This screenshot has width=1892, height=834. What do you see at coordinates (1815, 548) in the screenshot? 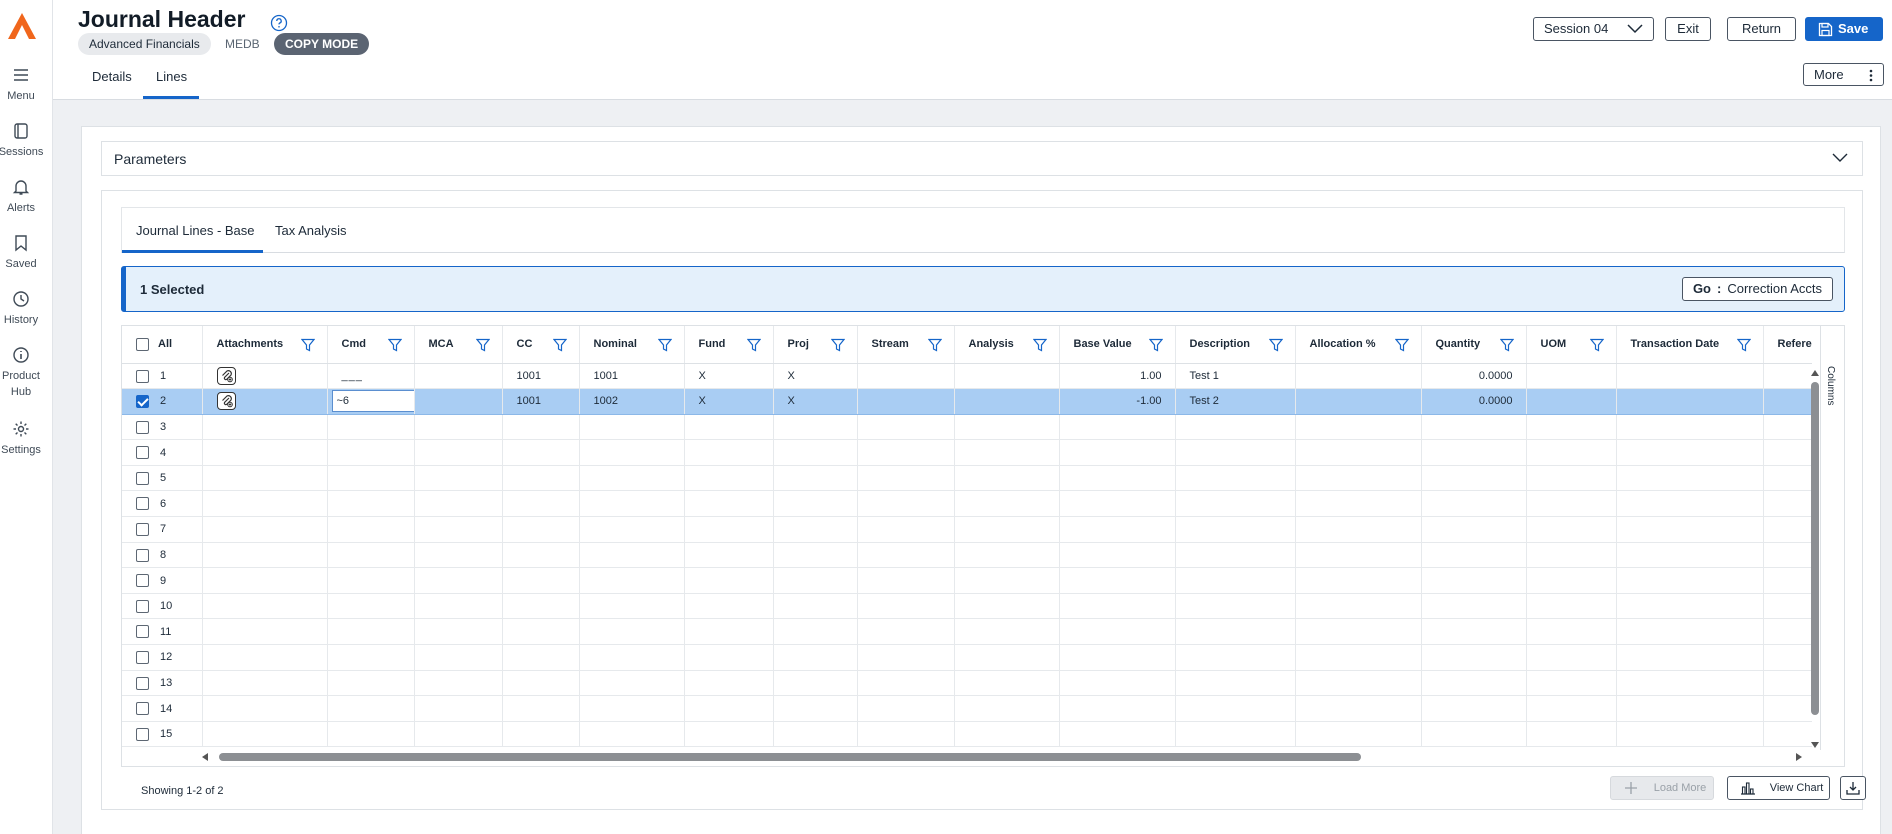
I see `vertical-scroll-thumb` at bounding box center [1815, 548].